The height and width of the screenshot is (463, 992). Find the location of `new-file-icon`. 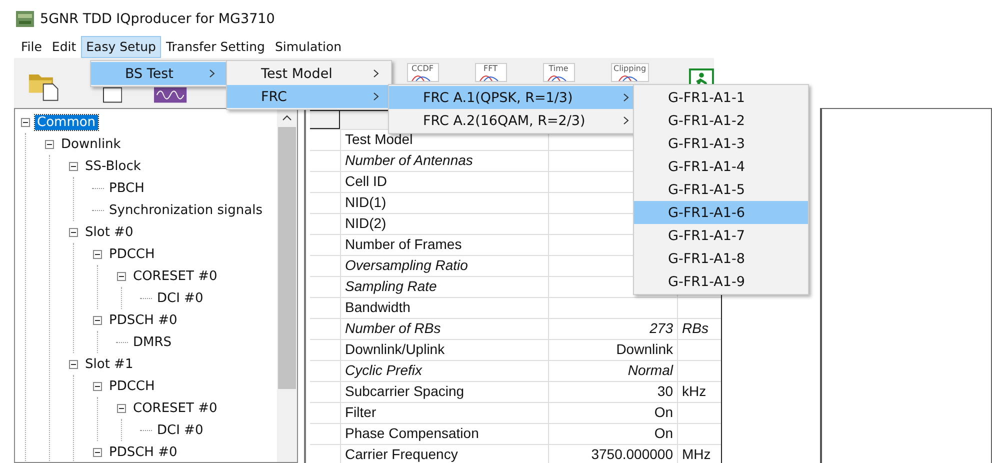

new-file-icon is located at coordinates (112, 95).